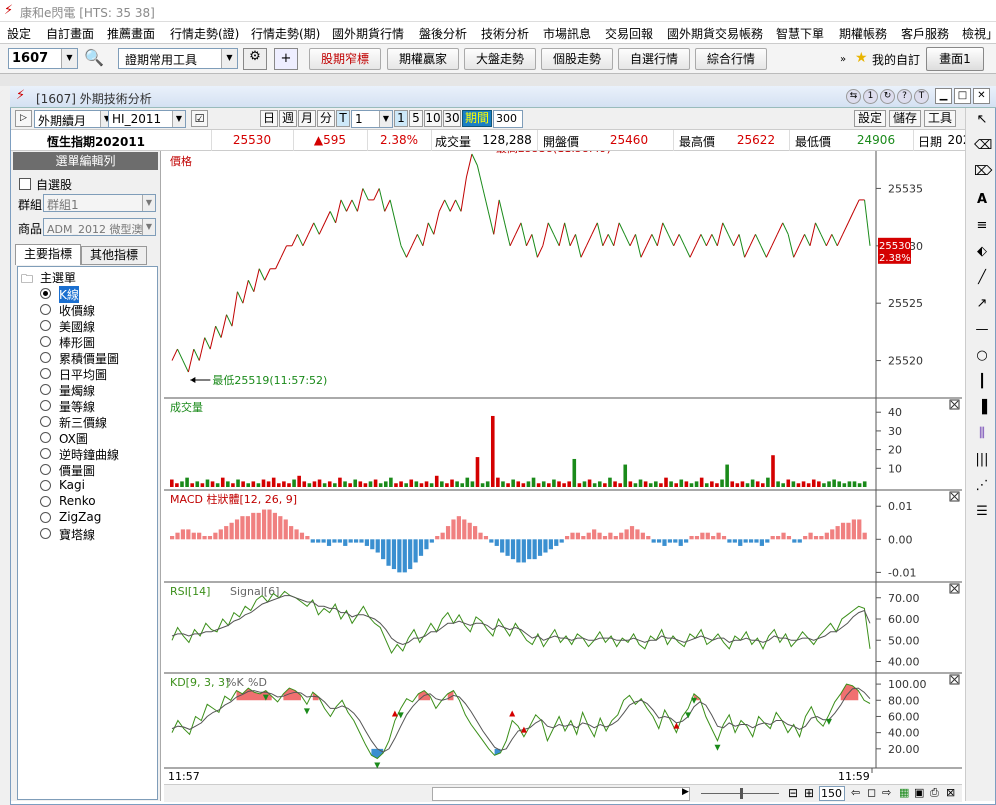  I want to click on num-30: 30, so click(452, 118).